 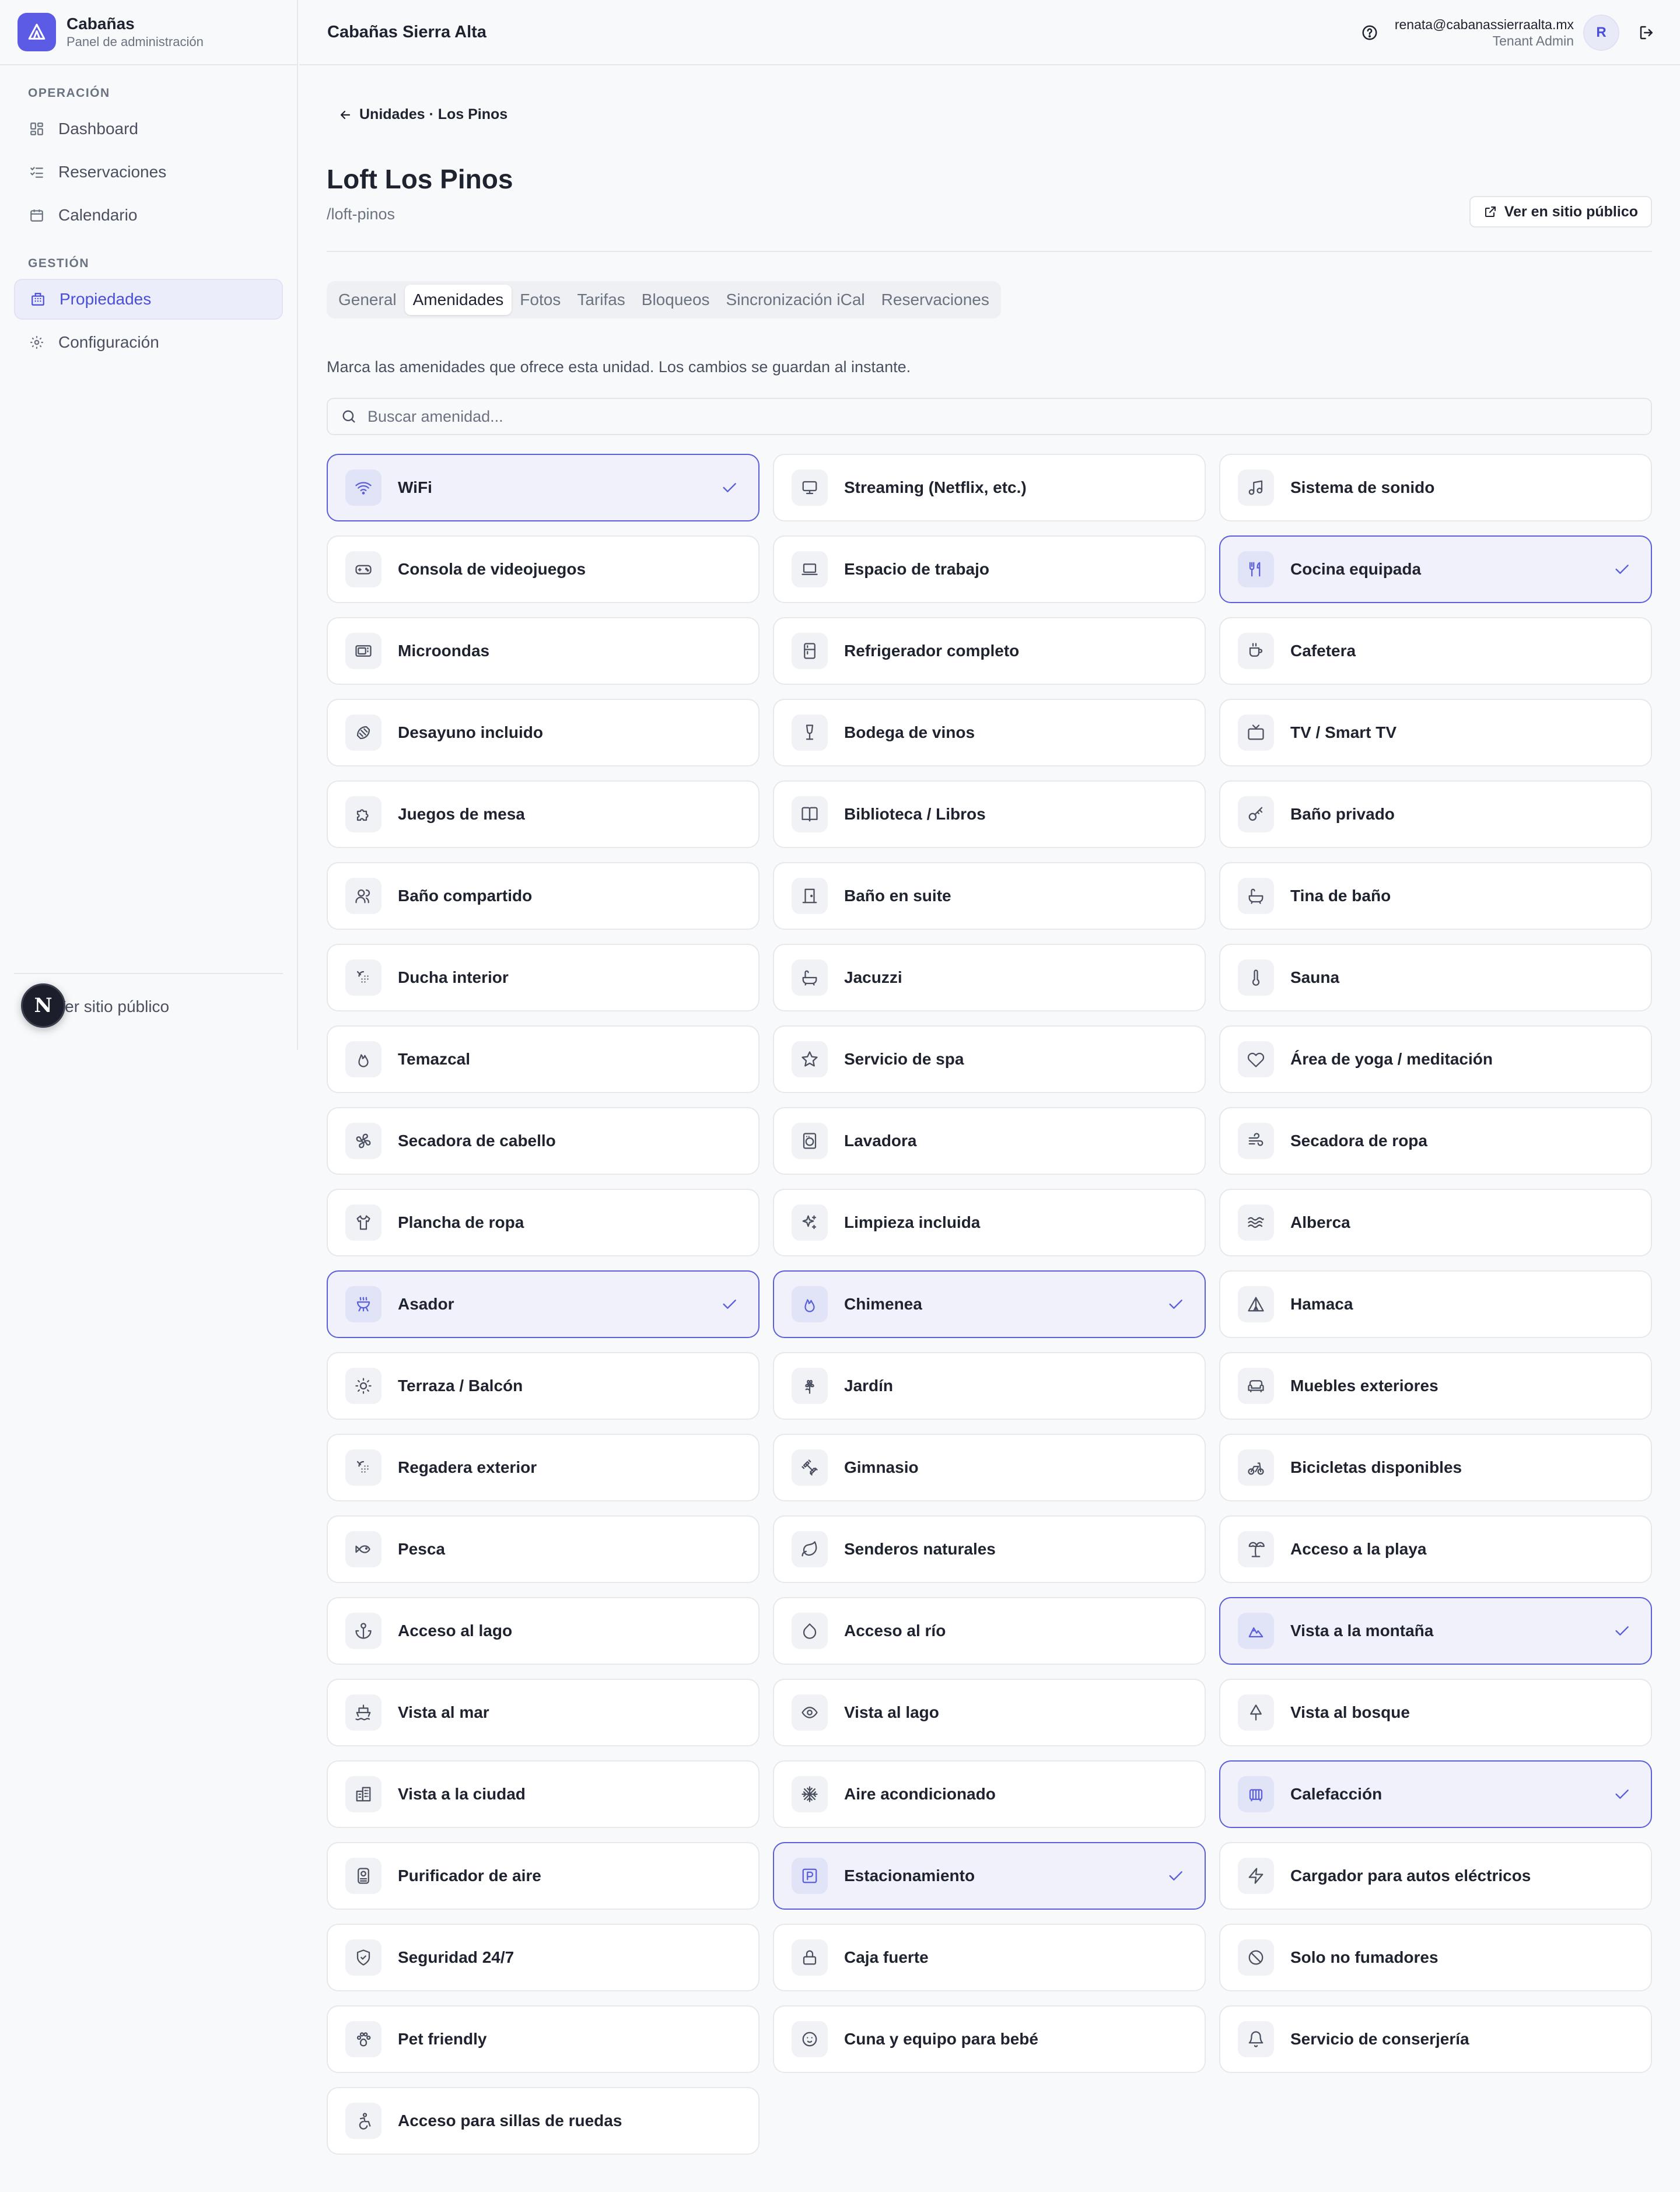 I want to click on sidebar-item-configuracion: Configuración, so click(x=148, y=342).